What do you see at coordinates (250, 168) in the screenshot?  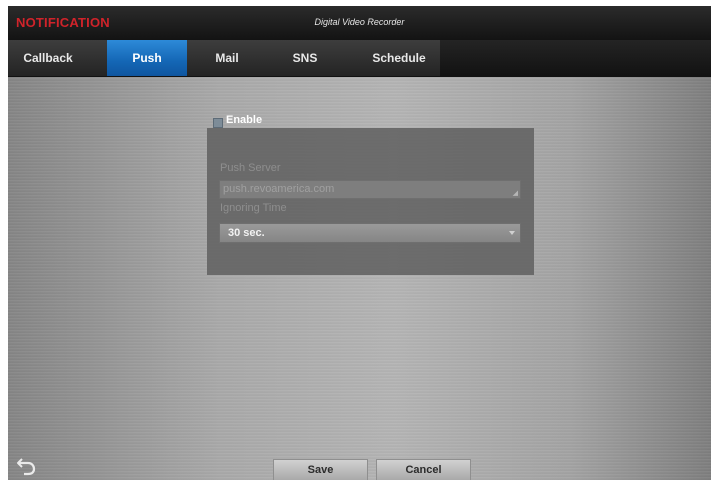 I see `push-server-label: Push Server` at bounding box center [250, 168].